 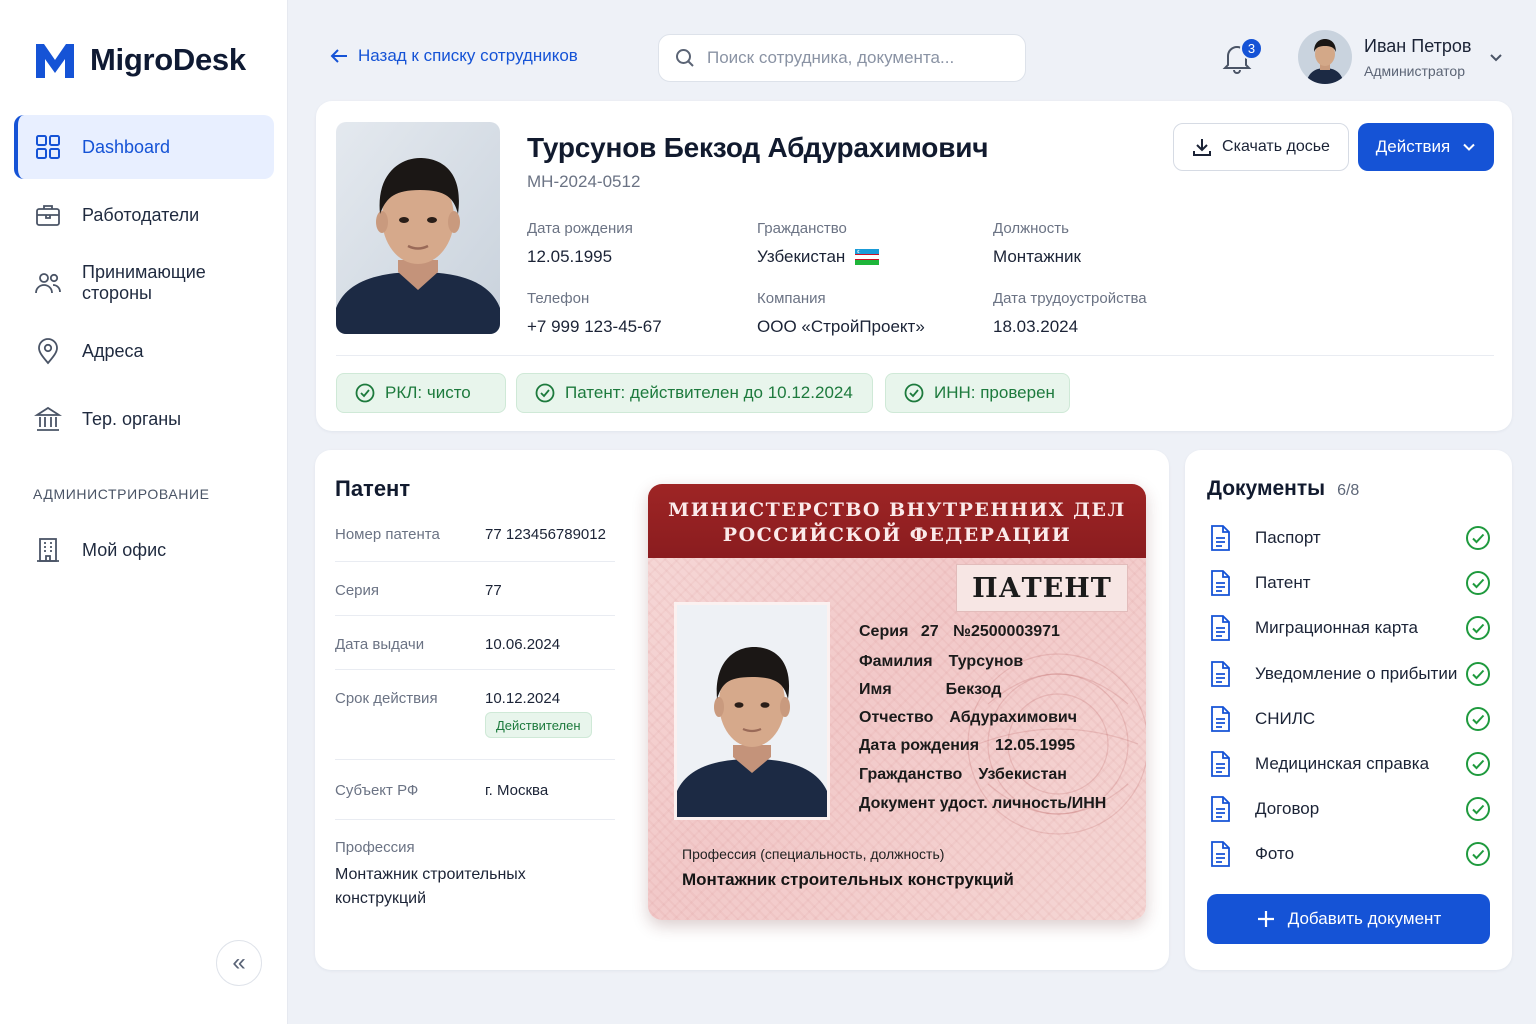 What do you see at coordinates (1037, 256) in the screenshot?
I see `field-value: Монтажник` at bounding box center [1037, 256].